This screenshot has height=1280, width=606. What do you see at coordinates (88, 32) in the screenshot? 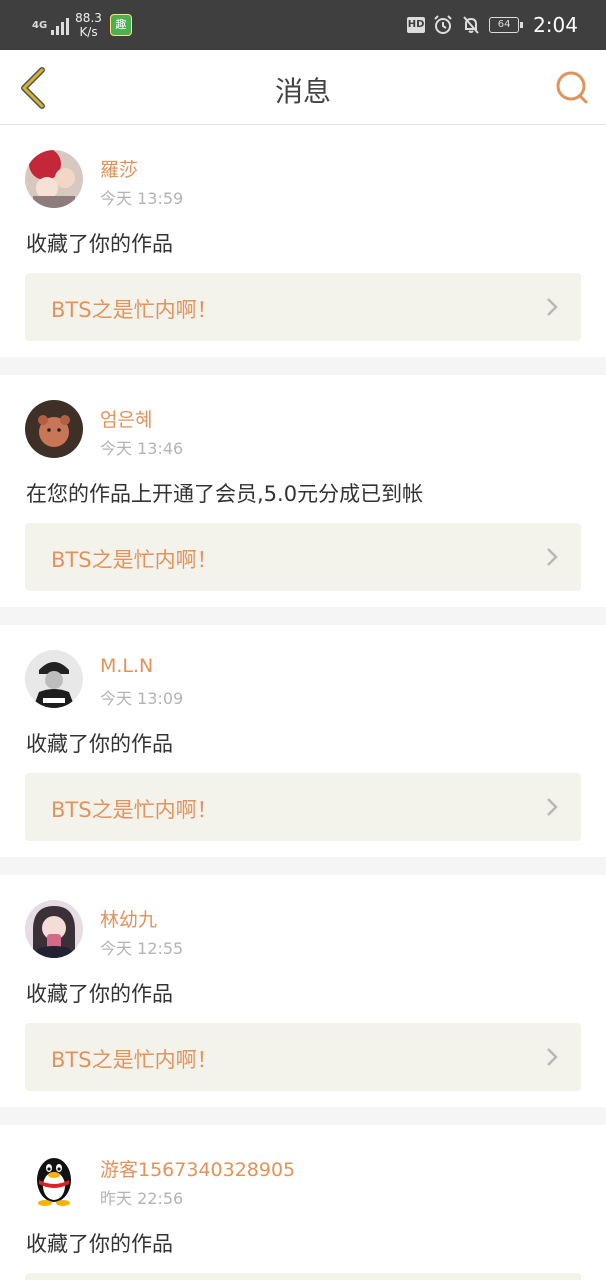
I see `speed-unit: K/s` at bounding box center [88, 32].